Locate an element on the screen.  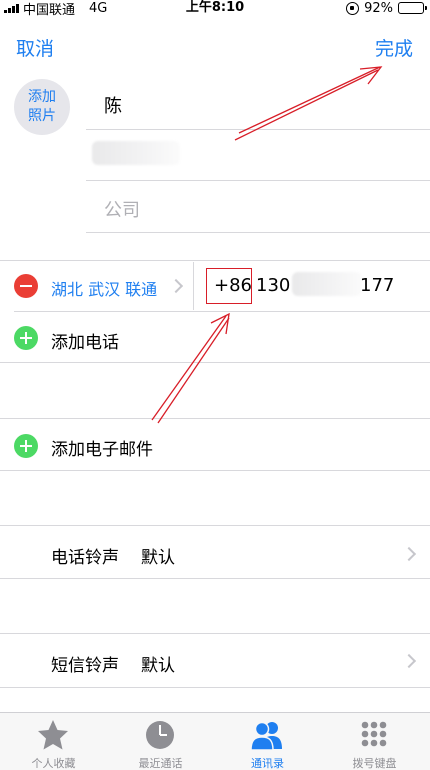
arrow-to-country-code is located at coordinates (189, 368).